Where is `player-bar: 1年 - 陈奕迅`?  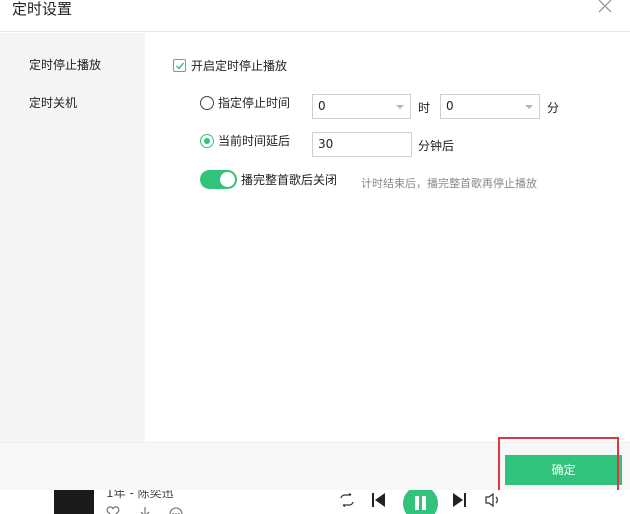 player-bar: 1年 - 陈奕迅 is located at coordinates (315, 502).